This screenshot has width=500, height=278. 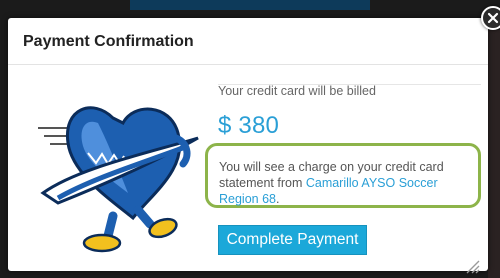 What do you see at coordinates (472, 266) in the screenshot?
I see `resize-grip-icon` at bounding box center [472, 266].